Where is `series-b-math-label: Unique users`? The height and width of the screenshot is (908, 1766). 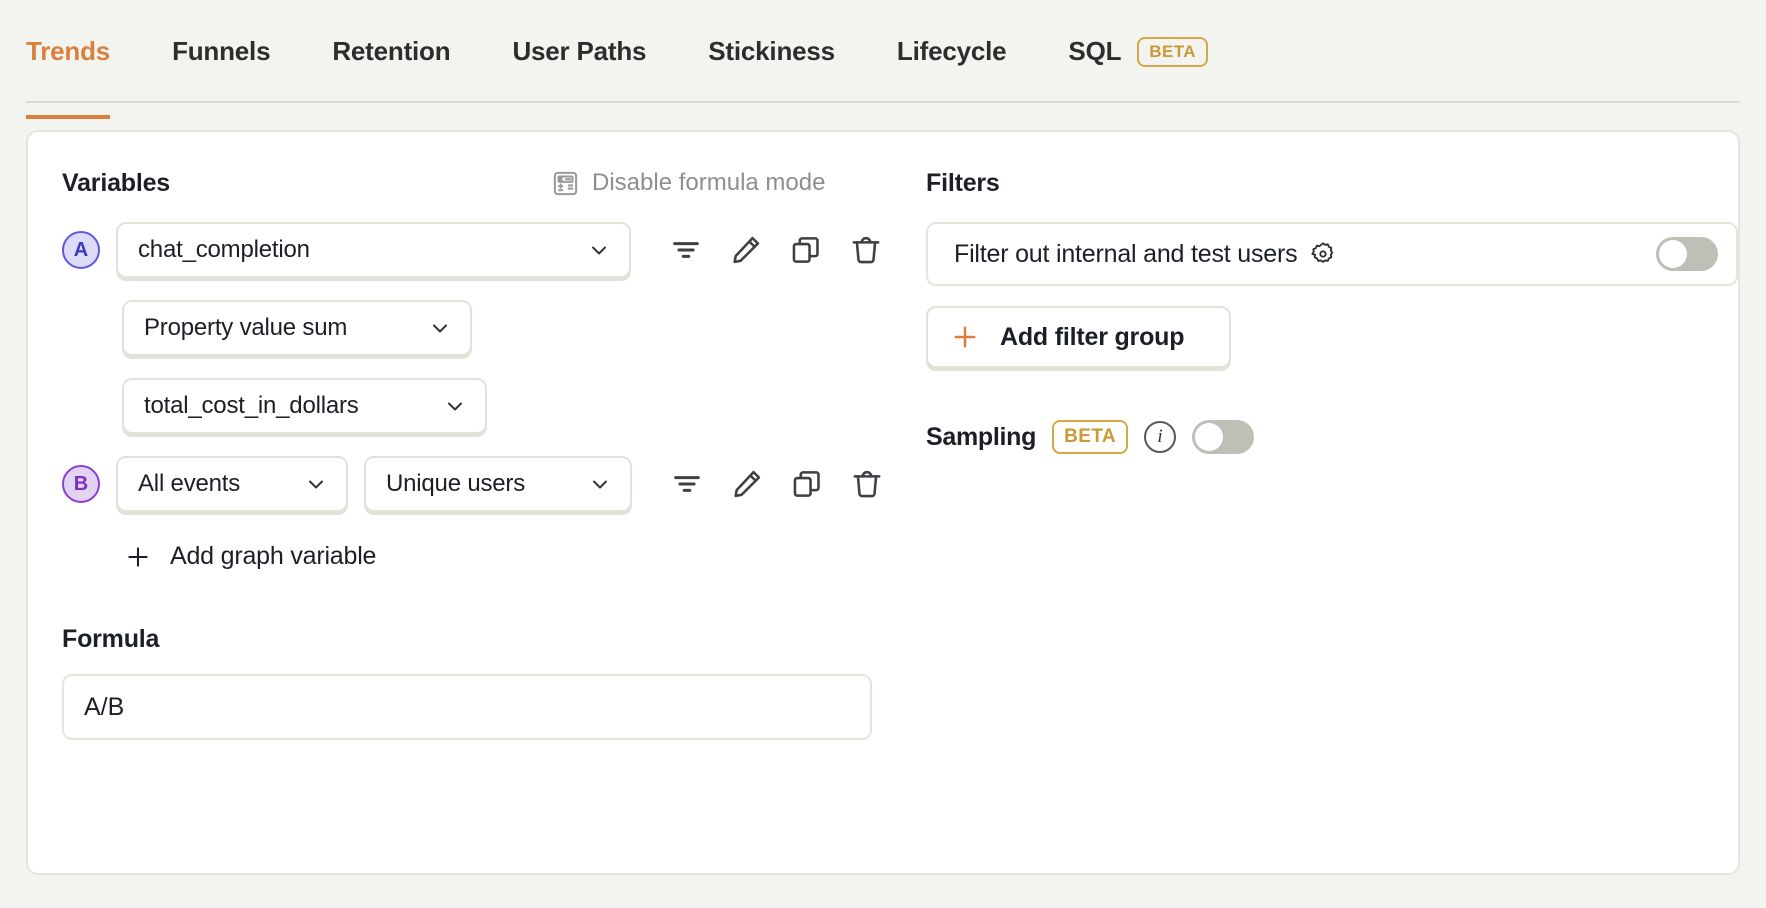
series-b-math-label: Unique users is located at coordinates (456, 483).